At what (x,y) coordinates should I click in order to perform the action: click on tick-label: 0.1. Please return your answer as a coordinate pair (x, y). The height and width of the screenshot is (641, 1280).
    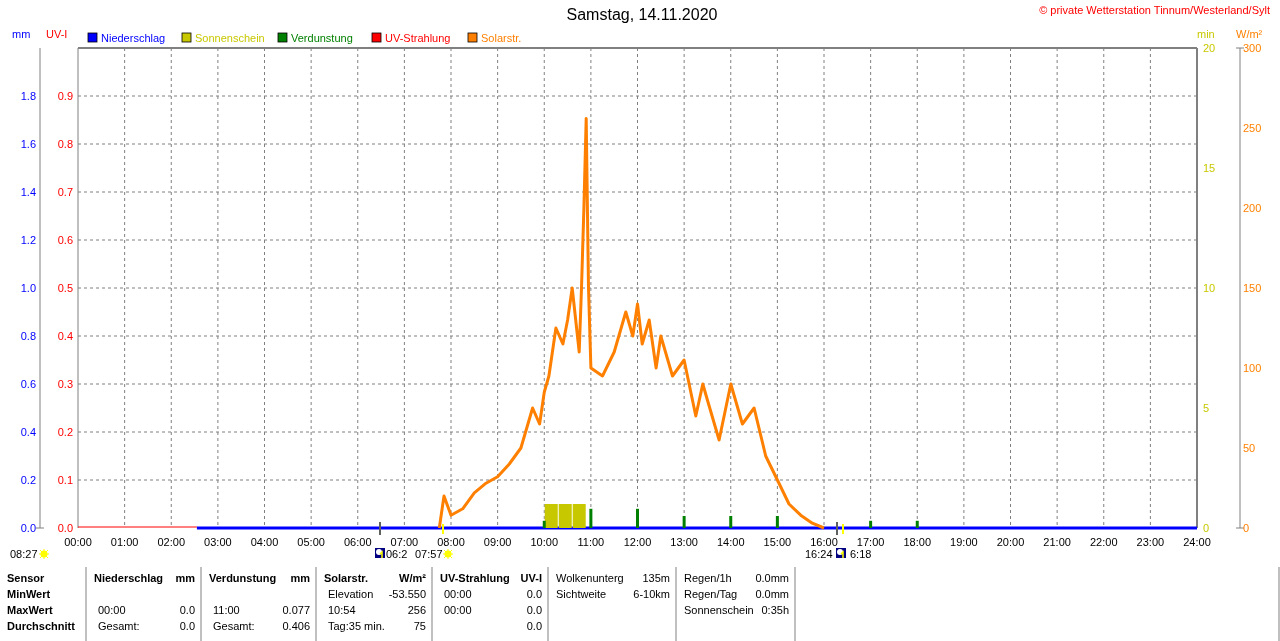
    Looking at the image, I should click on (65, 480).